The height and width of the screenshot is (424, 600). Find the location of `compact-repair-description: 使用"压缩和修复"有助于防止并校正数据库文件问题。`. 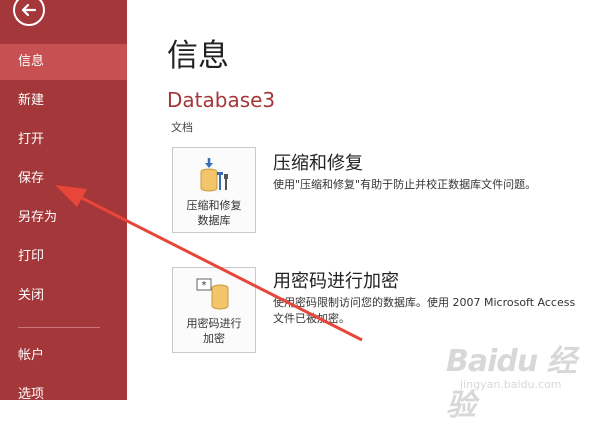

compact-repair-description: 使用"压缩和修复"有助于防止并校正数据库文件问题。 is located at coordinates (405, 184).